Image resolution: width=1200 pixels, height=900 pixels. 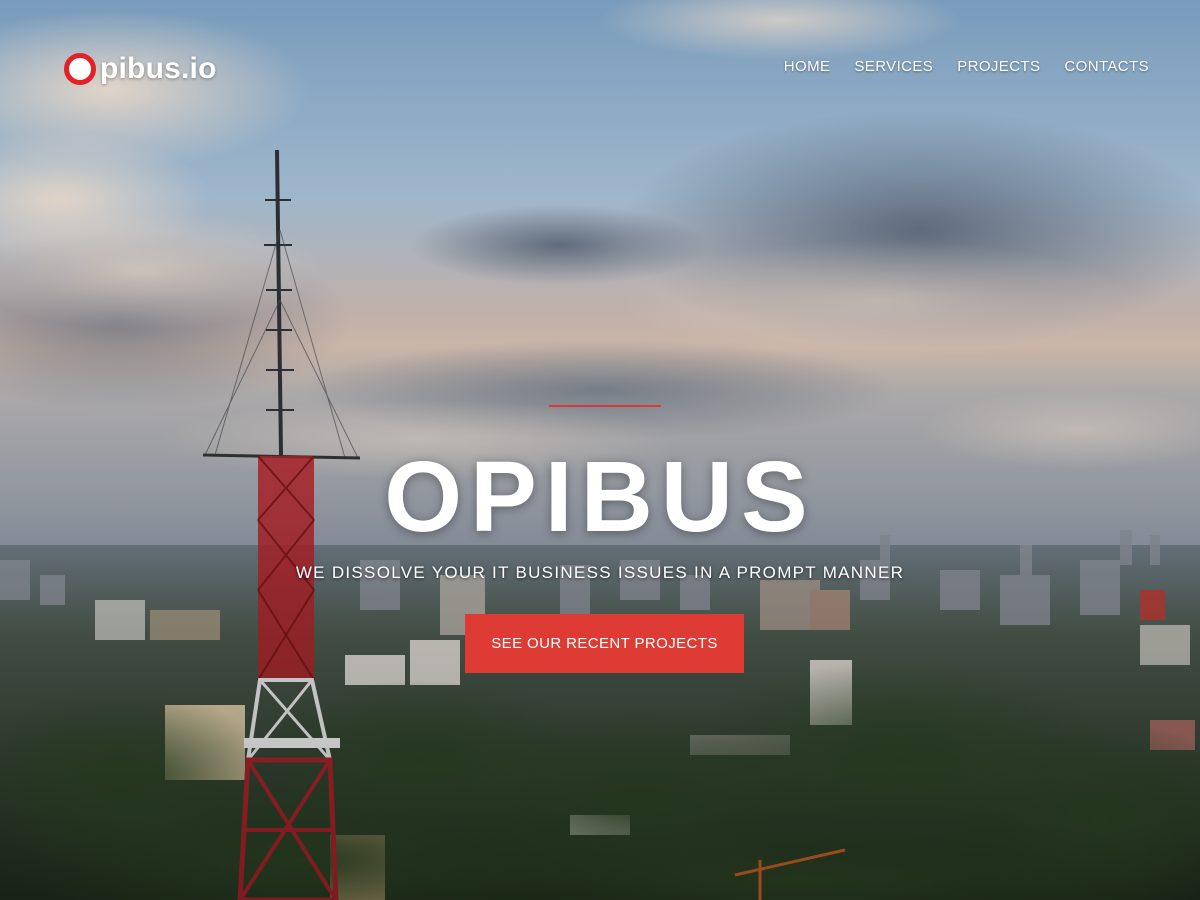 I want to click on logo-text: pibus.io, so click(x=158, y=68).